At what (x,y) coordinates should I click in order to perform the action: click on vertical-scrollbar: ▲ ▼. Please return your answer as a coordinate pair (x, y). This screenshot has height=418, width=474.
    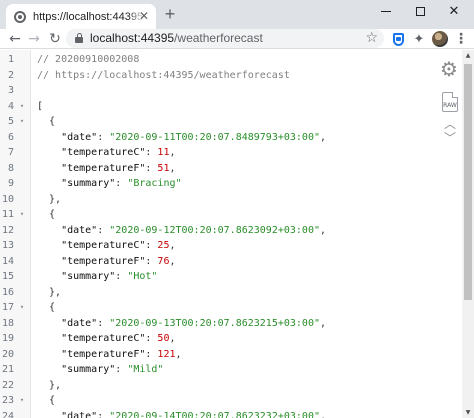
    Looking at the image, I should click on (468, 234).